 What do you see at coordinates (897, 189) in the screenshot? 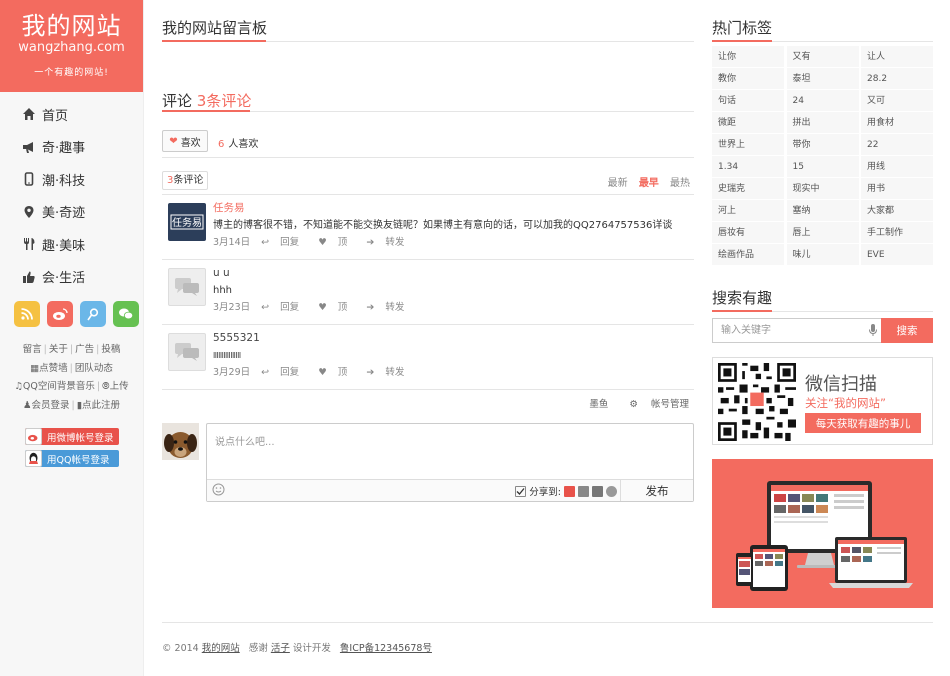
I see `tag-link: 用书` at bounding box center [897, 189].